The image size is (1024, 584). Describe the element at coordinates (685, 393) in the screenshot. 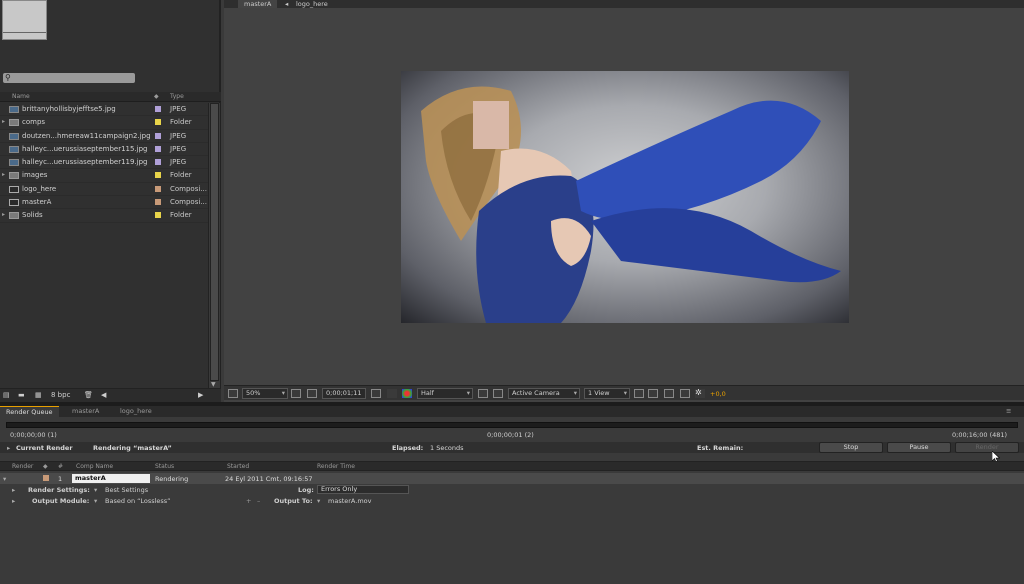

I see `flowchart-icon` at that location.